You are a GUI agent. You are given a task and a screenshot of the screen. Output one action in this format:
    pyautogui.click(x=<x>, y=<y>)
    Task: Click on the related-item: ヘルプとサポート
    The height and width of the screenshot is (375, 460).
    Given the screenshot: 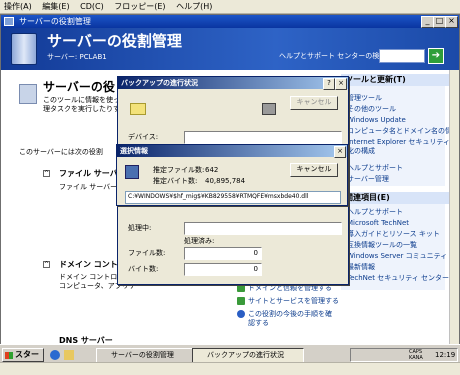 What is the action you would take?
    pyautogui.click(x=375, y=212)
    